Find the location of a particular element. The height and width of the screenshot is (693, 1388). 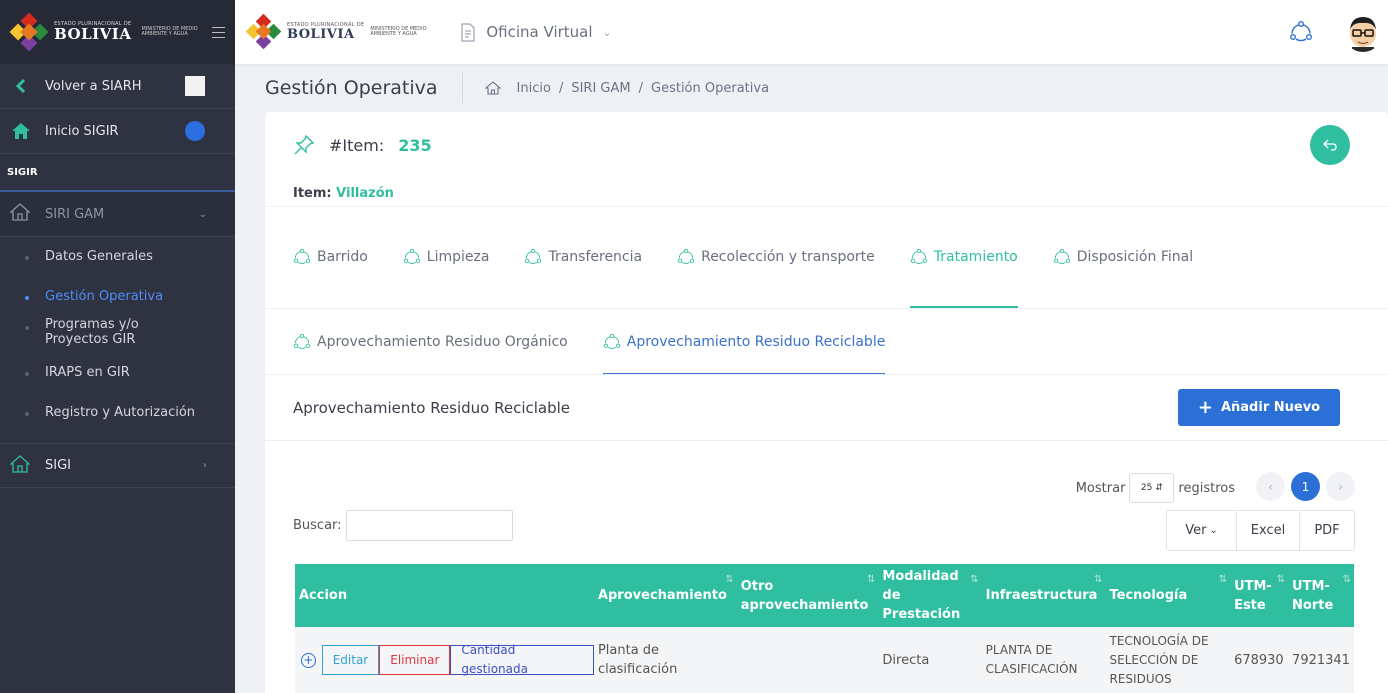

col-tecnologia: Tecnología ⇅ is located at coordinates (1168, 595).